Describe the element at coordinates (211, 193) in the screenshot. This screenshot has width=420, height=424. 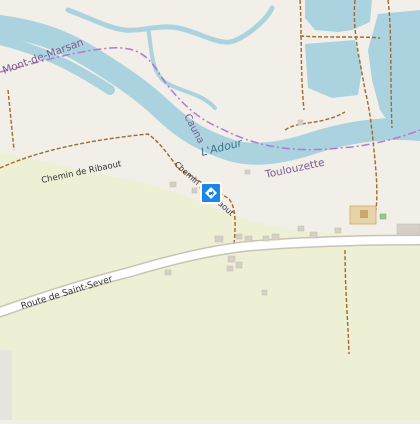
I see `location-marker` at that location.